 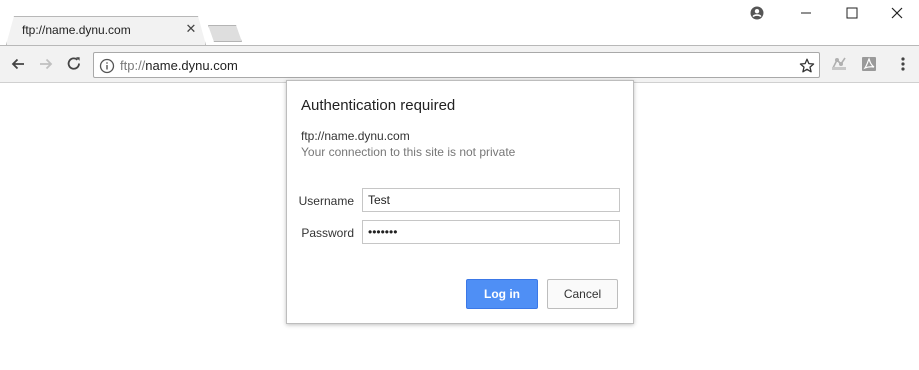 What do you see at coordinates (18, 64) in the screenshot?
I see `back-icon` at bounding box center [18, 64].